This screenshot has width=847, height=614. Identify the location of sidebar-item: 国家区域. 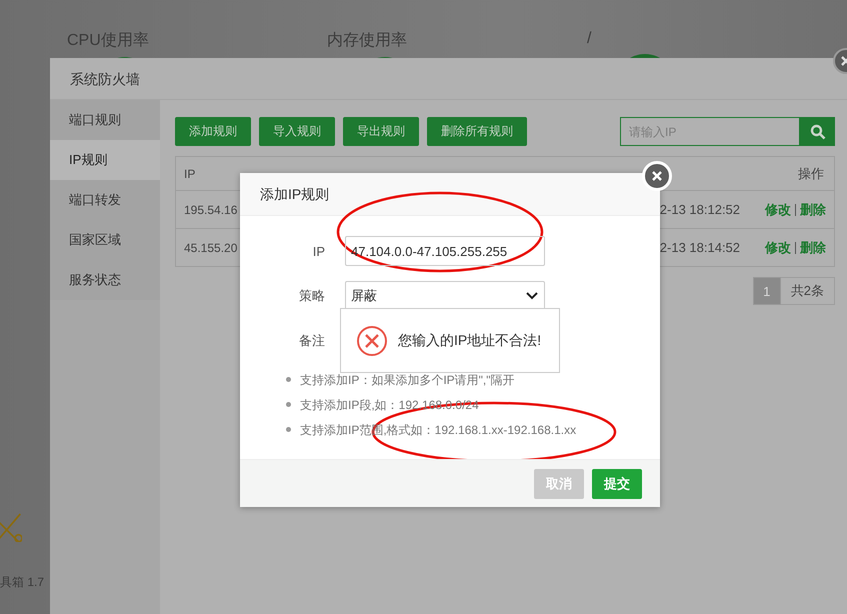
(105, 240).